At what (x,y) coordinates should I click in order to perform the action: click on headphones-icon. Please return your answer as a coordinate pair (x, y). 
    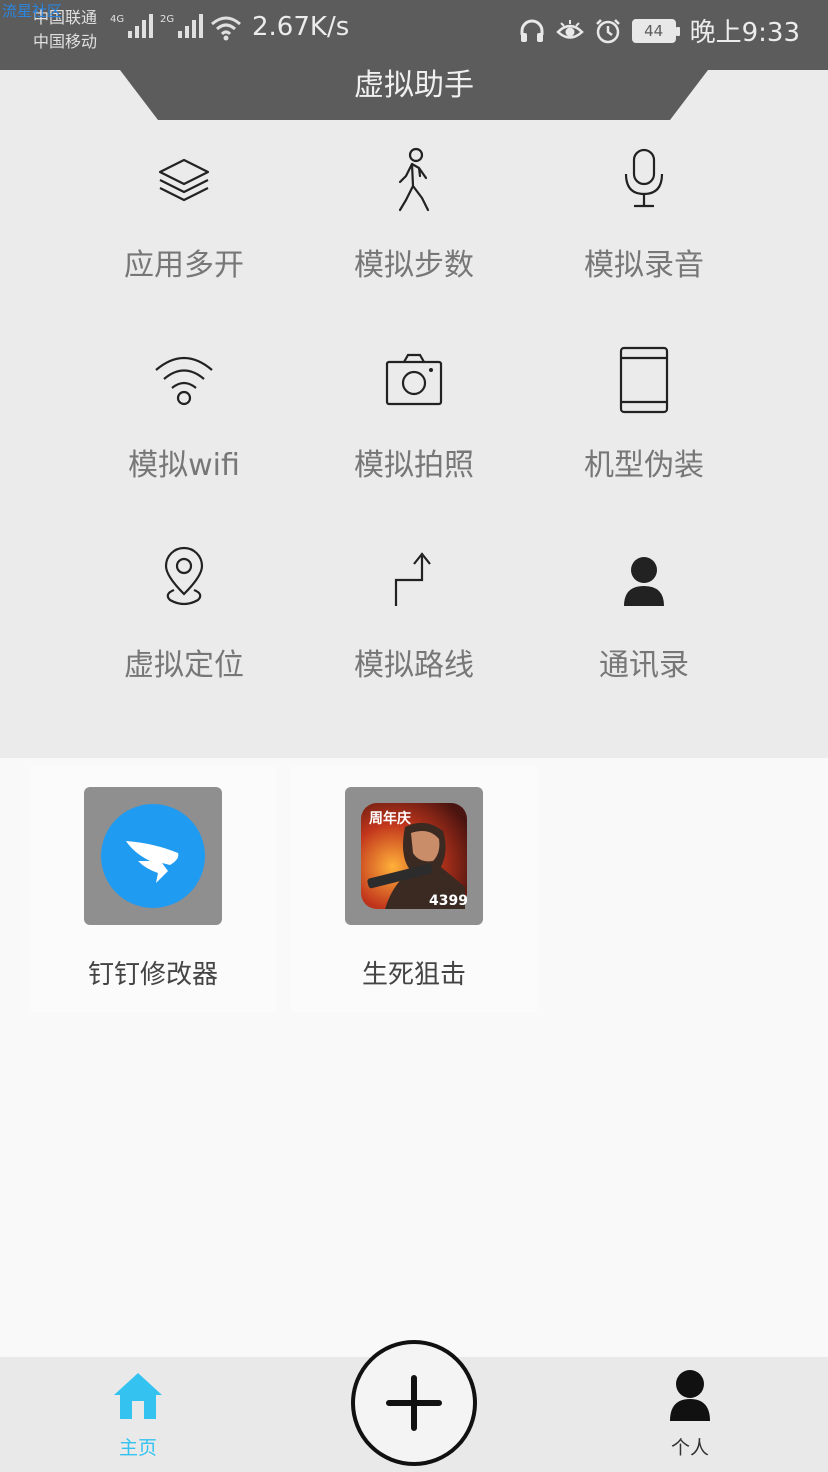
    Looking at the image, I should click on (532, 30).